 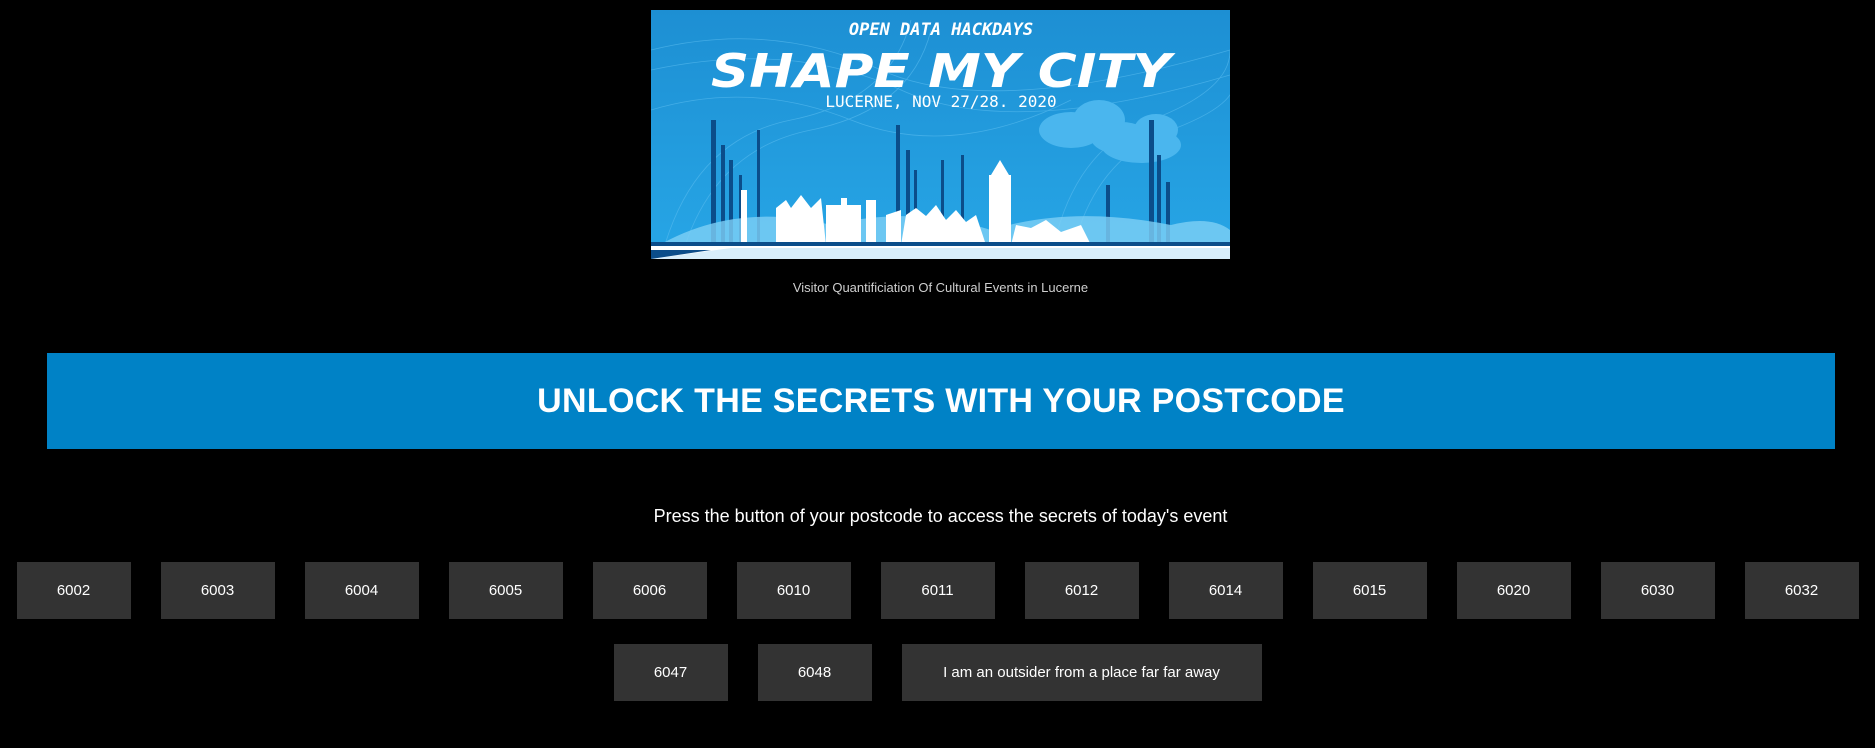 I want to click on postcode-button-6020: 6020, so click(x=1513, y=590).